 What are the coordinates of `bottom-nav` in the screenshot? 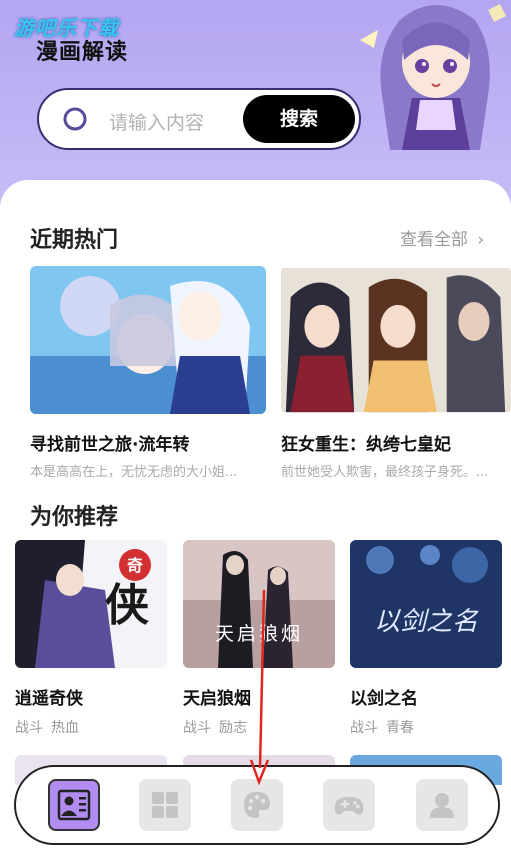 It's located at (257, 805).